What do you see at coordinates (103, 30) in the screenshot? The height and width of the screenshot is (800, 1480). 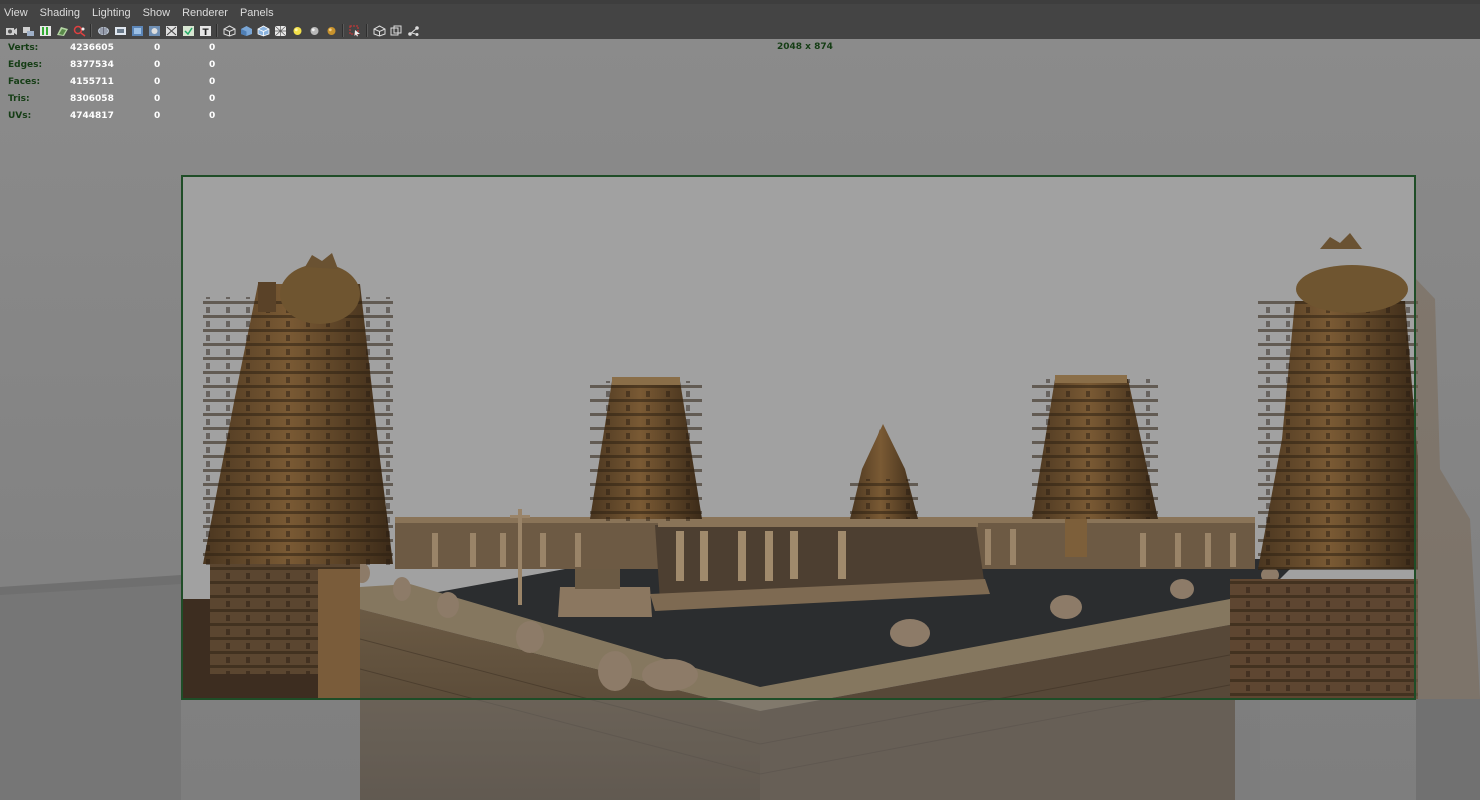 I see `grid-icon` at bounding box center [103, 30].